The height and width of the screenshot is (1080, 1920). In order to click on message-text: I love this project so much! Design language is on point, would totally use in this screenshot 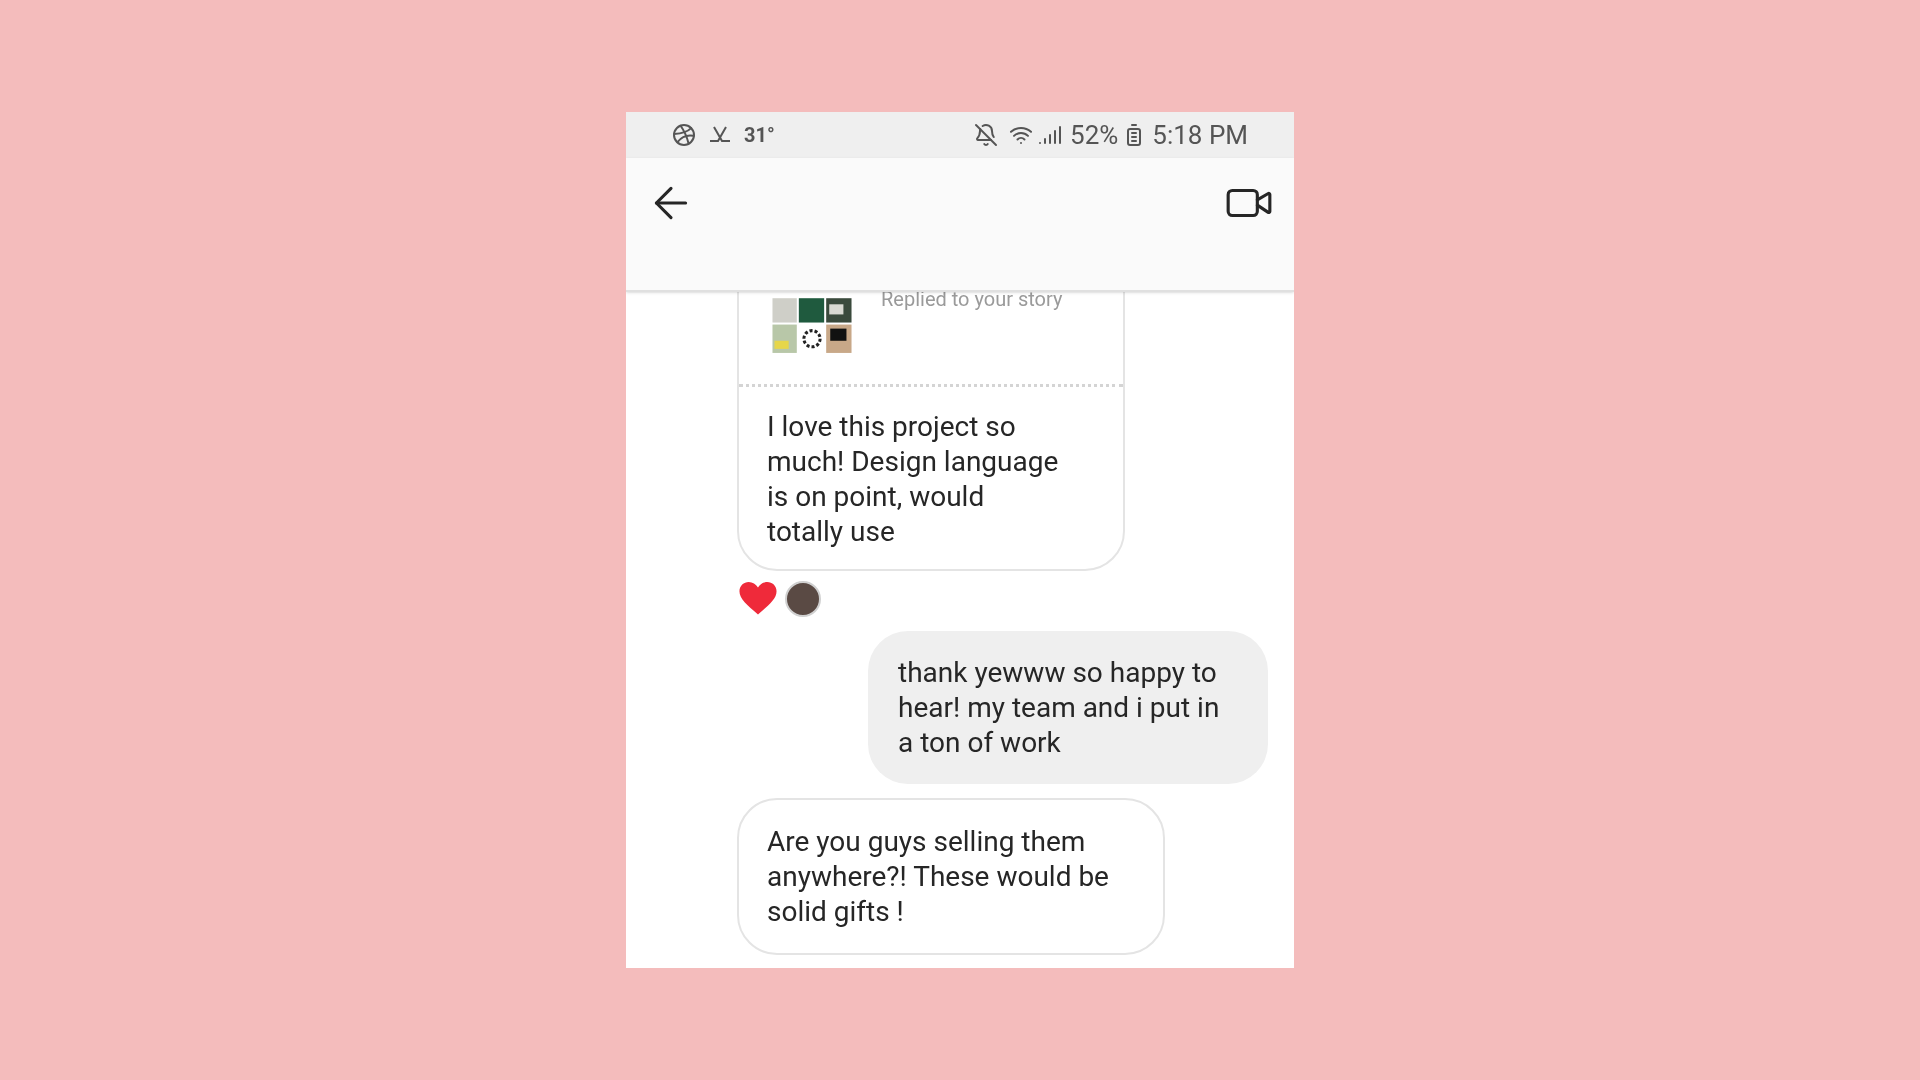, I will do `click(913, 479)`.